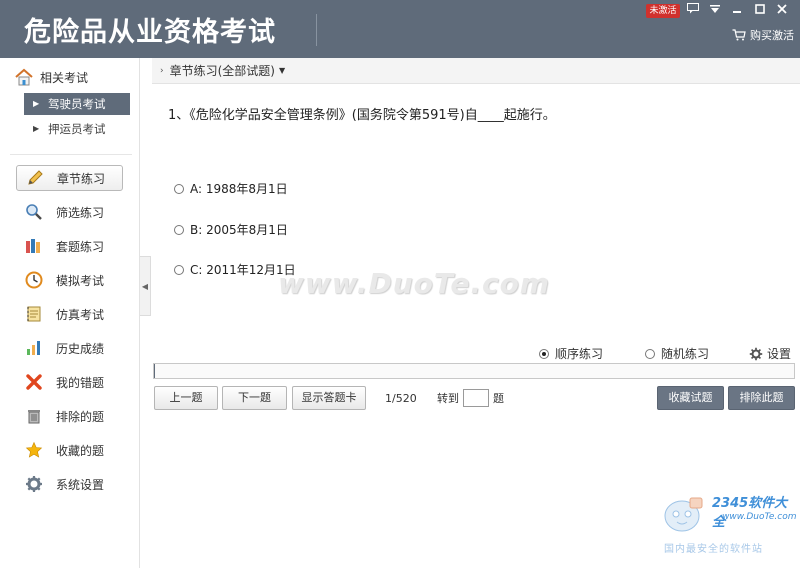 This screenshot has height=568, width=800. I want to click on mode-sequential: 顺序练习, so click(571, 353).